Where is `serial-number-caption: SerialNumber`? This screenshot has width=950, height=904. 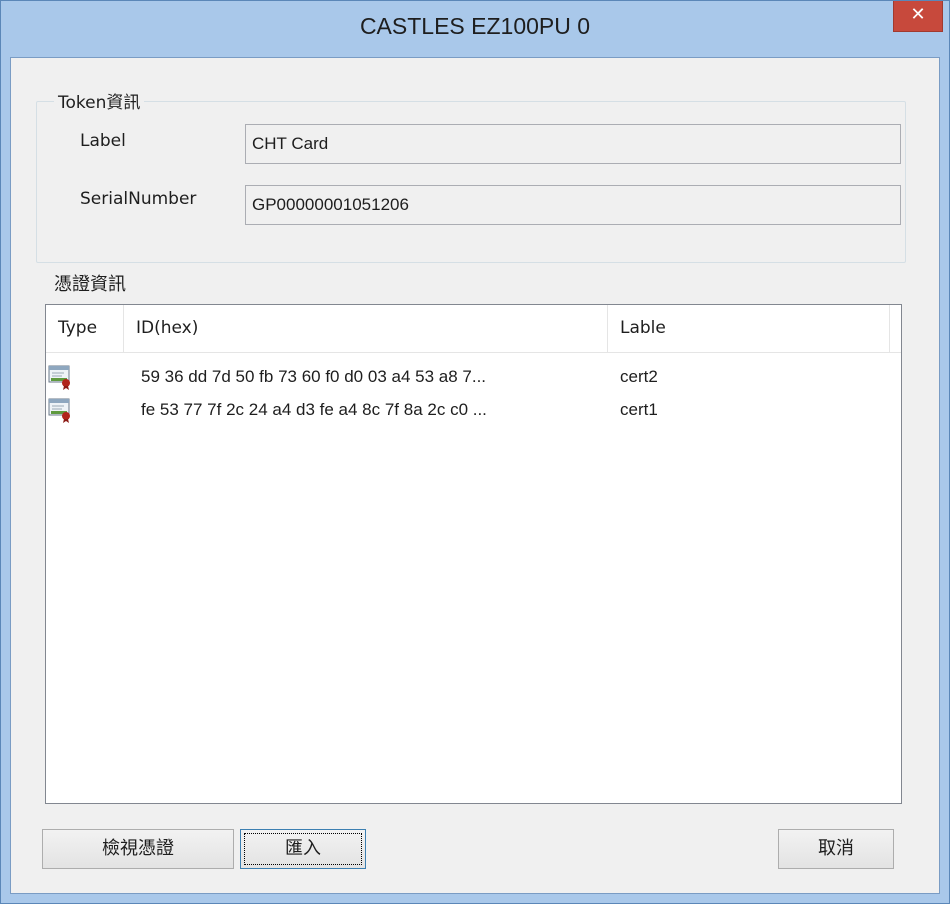 serial-number-caption: SerialNumber is located at coordinates (138, 199).